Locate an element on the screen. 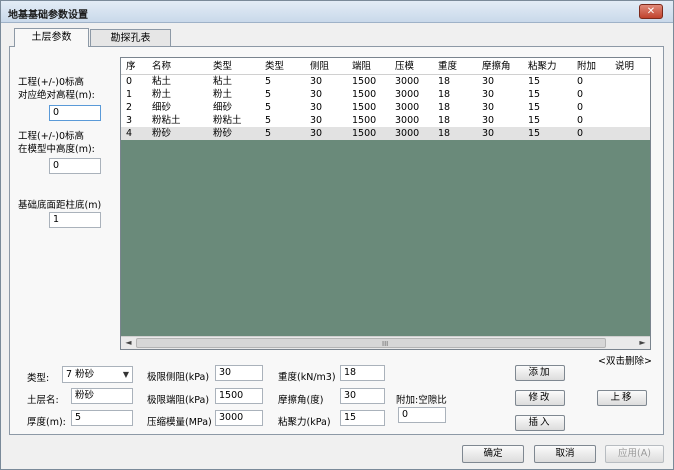 This screenshot has height=470, width=674. tab-borehole-table-label: 勘探孔表 is located at coordinates (130, 38).